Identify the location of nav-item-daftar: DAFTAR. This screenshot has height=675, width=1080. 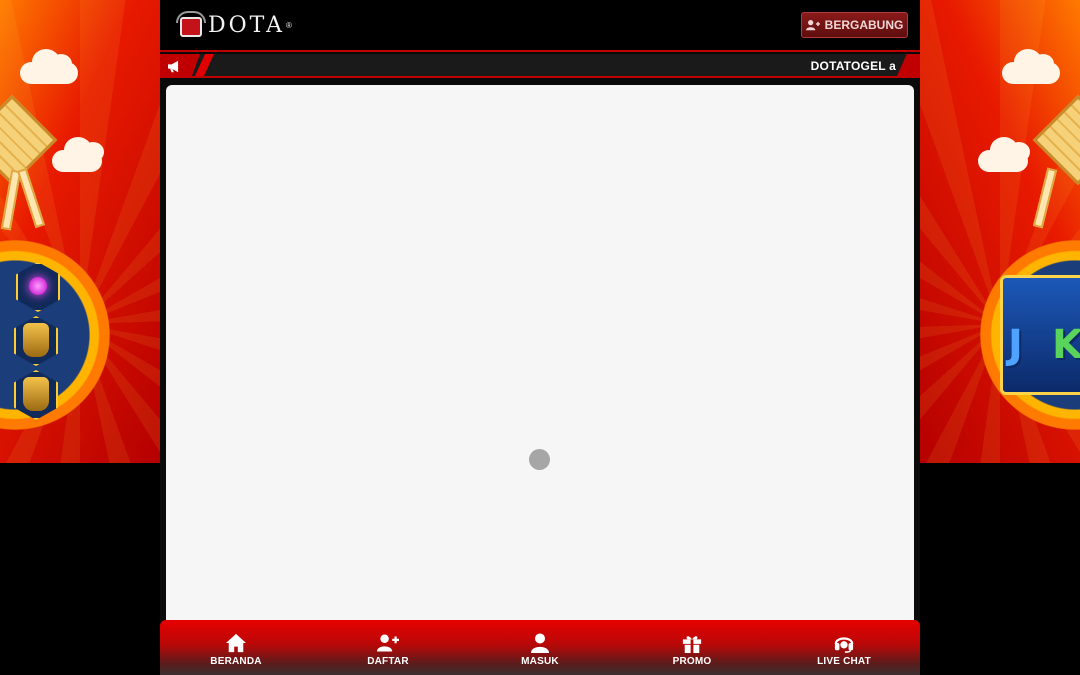
(388, 647).